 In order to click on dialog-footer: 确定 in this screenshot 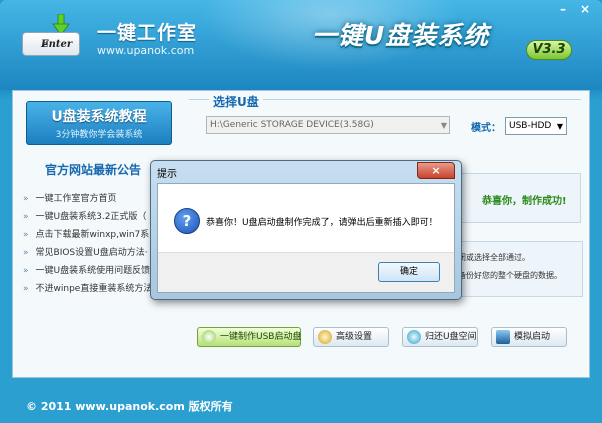, I will do `click(306, 272)`.